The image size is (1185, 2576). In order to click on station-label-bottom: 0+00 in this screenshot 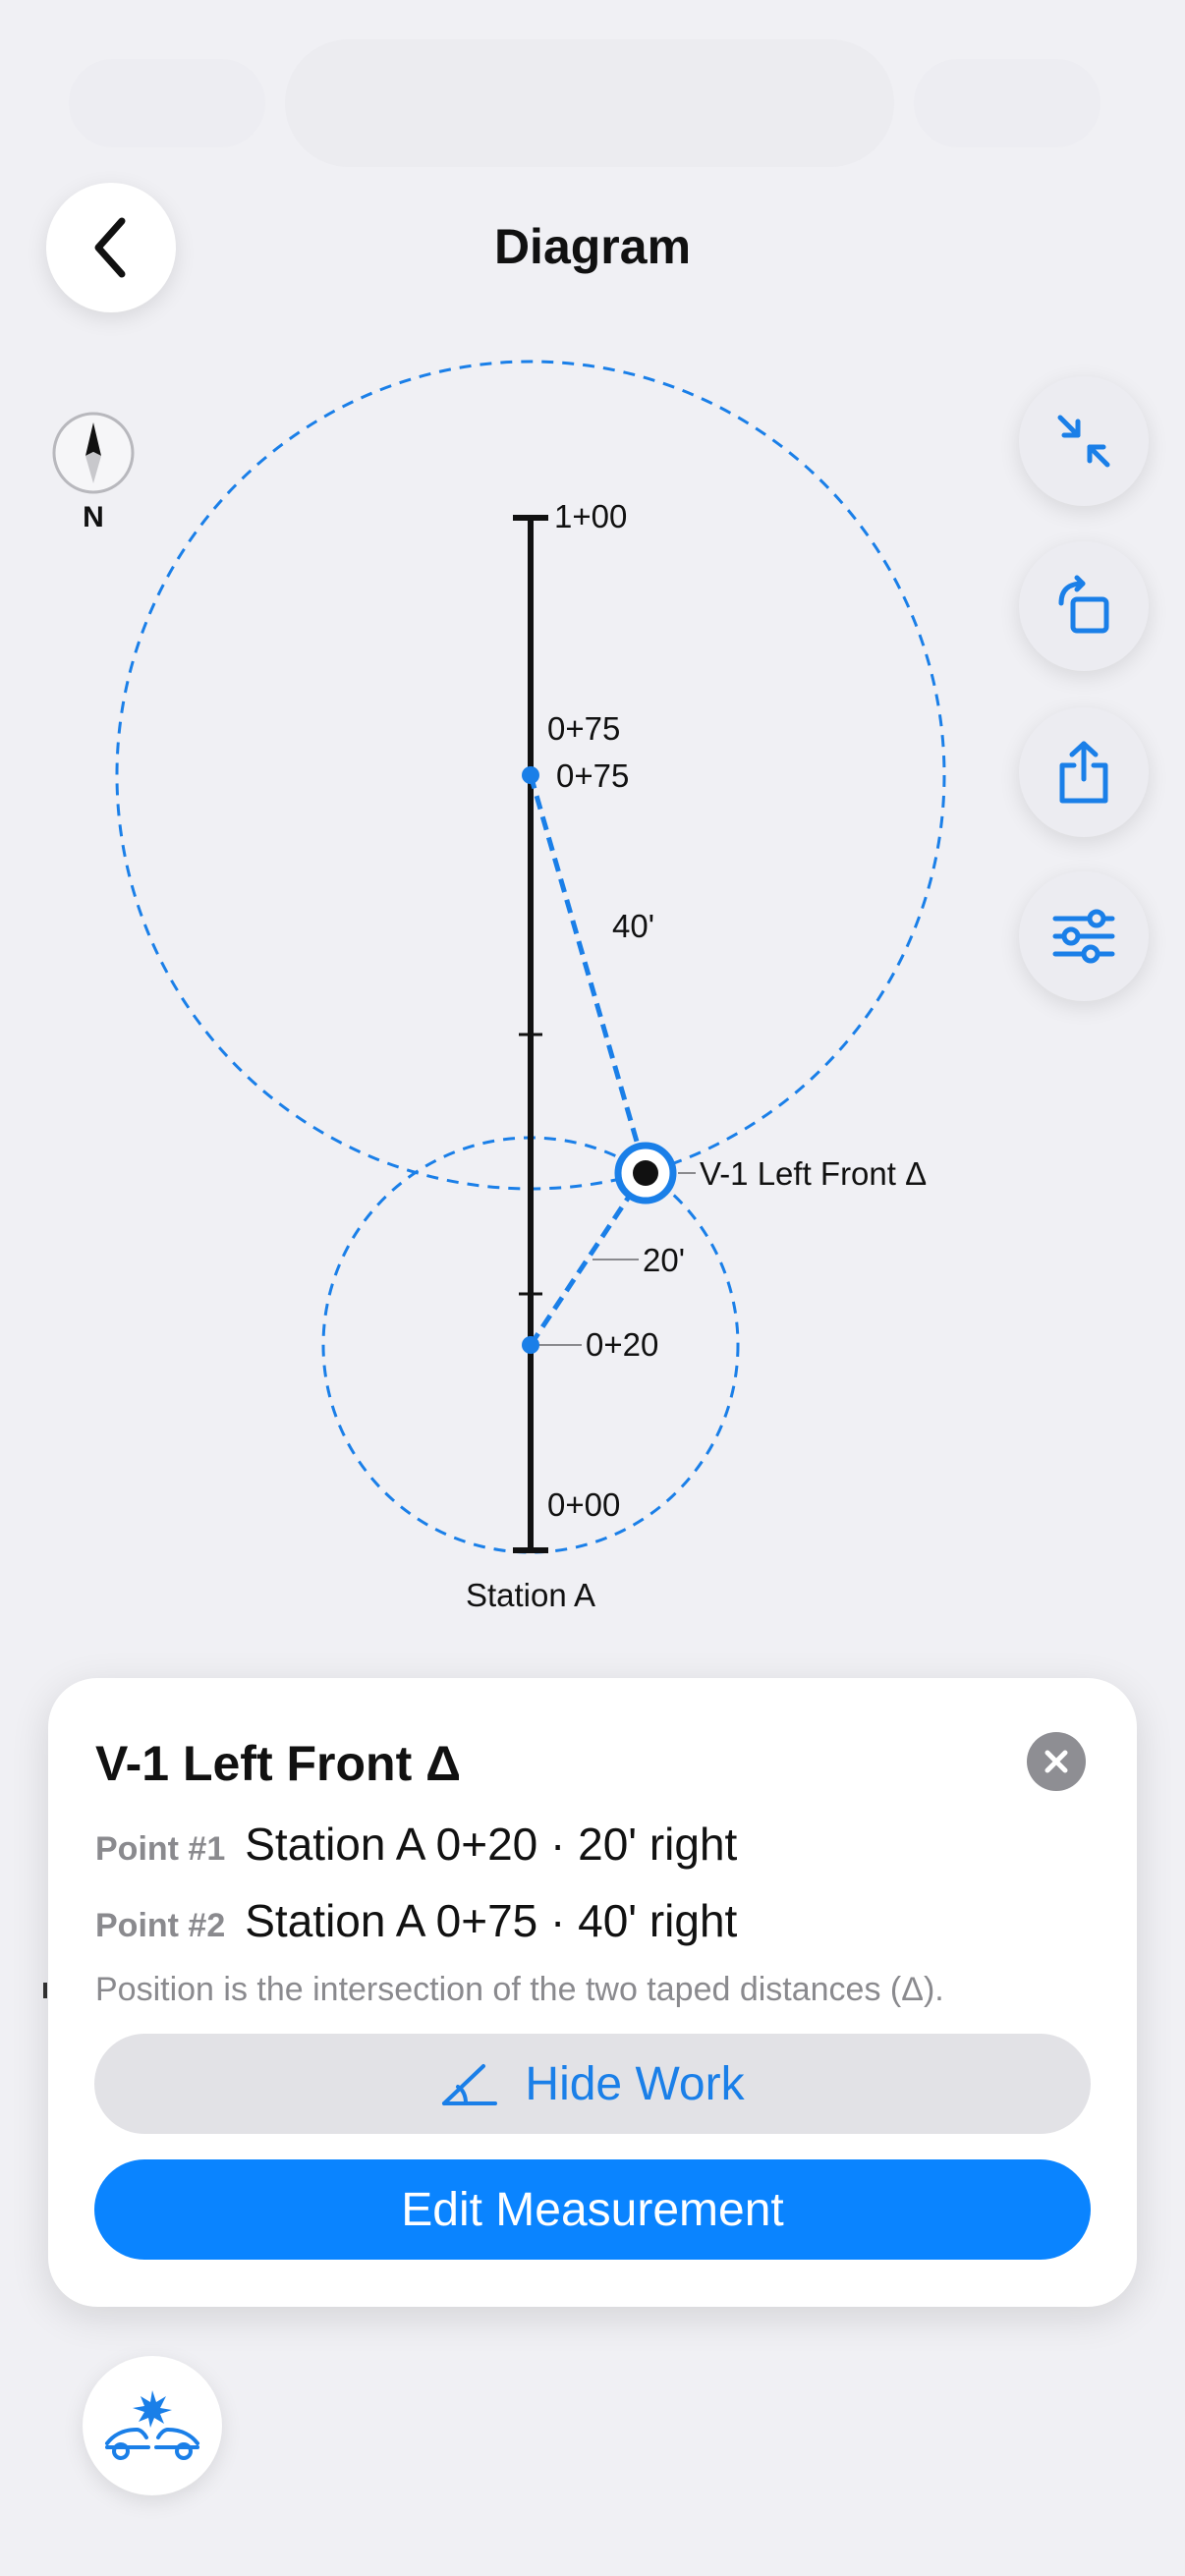, I will do `click(583, 1504)`.